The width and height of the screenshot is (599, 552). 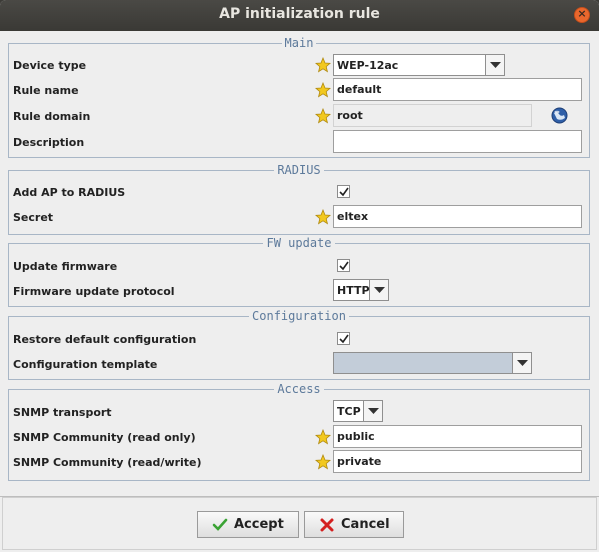 I want to click on description-label: Description, so click(x=49, y=142).